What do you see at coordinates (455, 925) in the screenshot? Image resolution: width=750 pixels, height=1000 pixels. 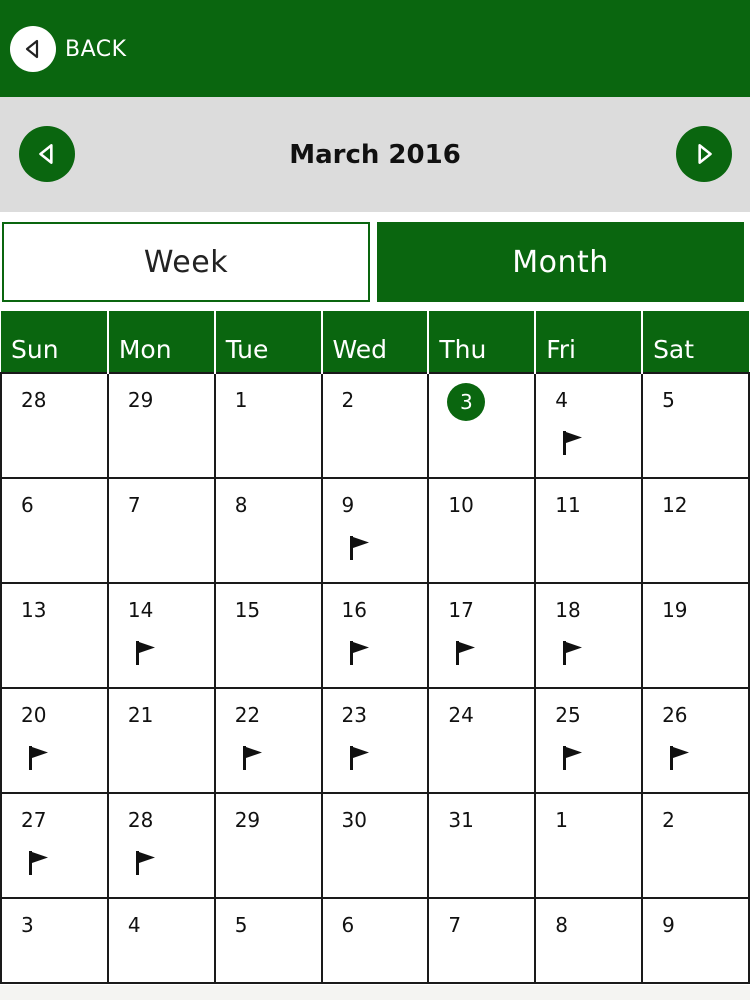 I see `day-number: 7` at bounding box center [455, 925].